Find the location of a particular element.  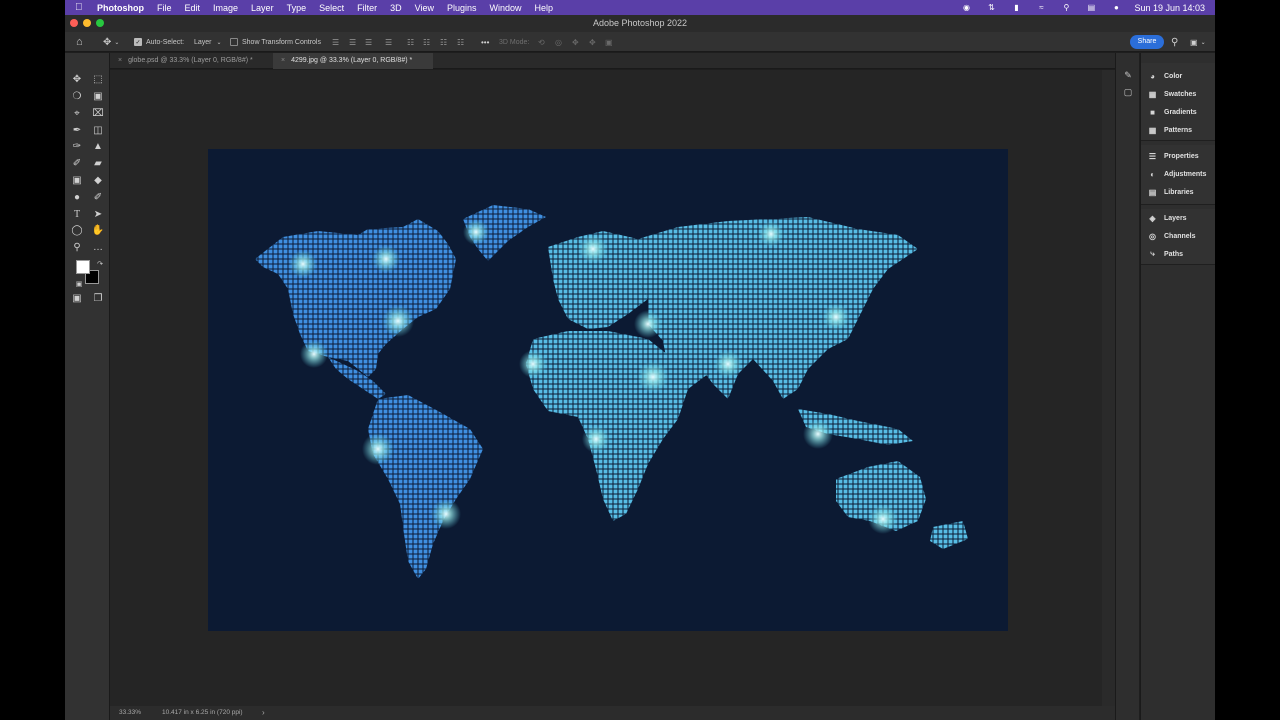

wifi-icon: ≈ is located at coordinates (1041, 8).